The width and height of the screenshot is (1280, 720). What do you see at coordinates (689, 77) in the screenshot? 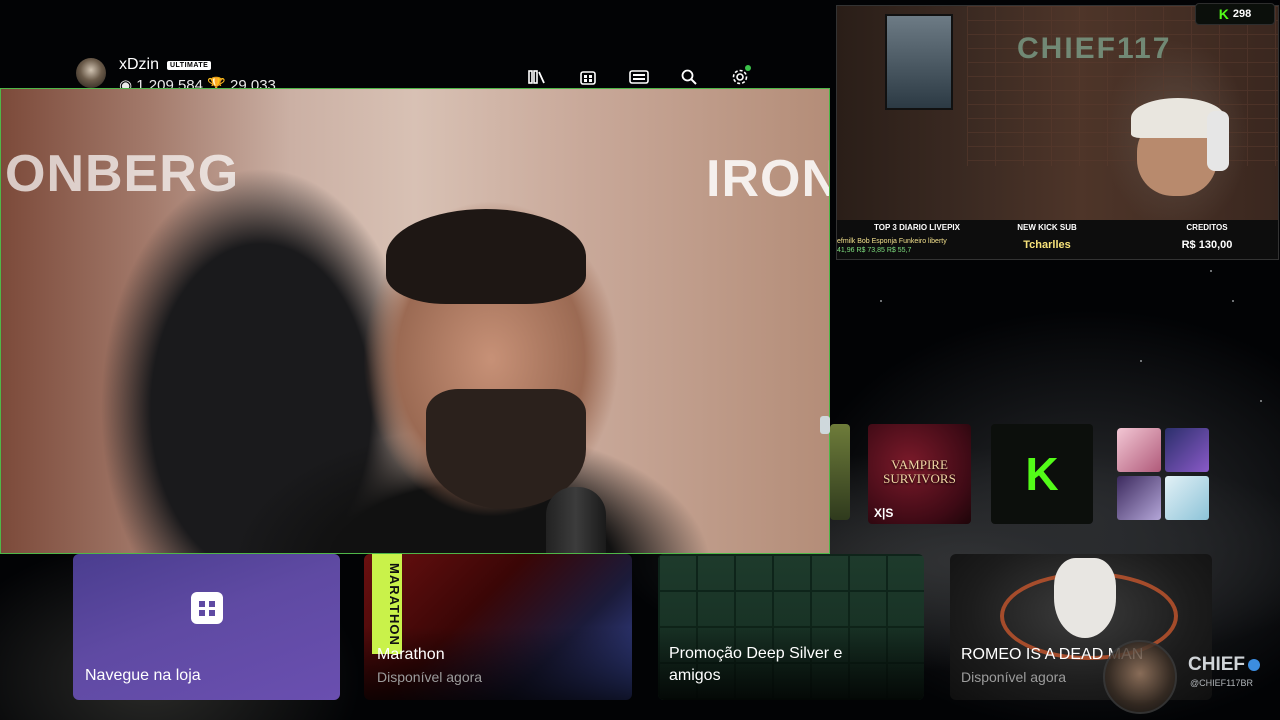
I see `search-icon` at bounding box center [689, 77].